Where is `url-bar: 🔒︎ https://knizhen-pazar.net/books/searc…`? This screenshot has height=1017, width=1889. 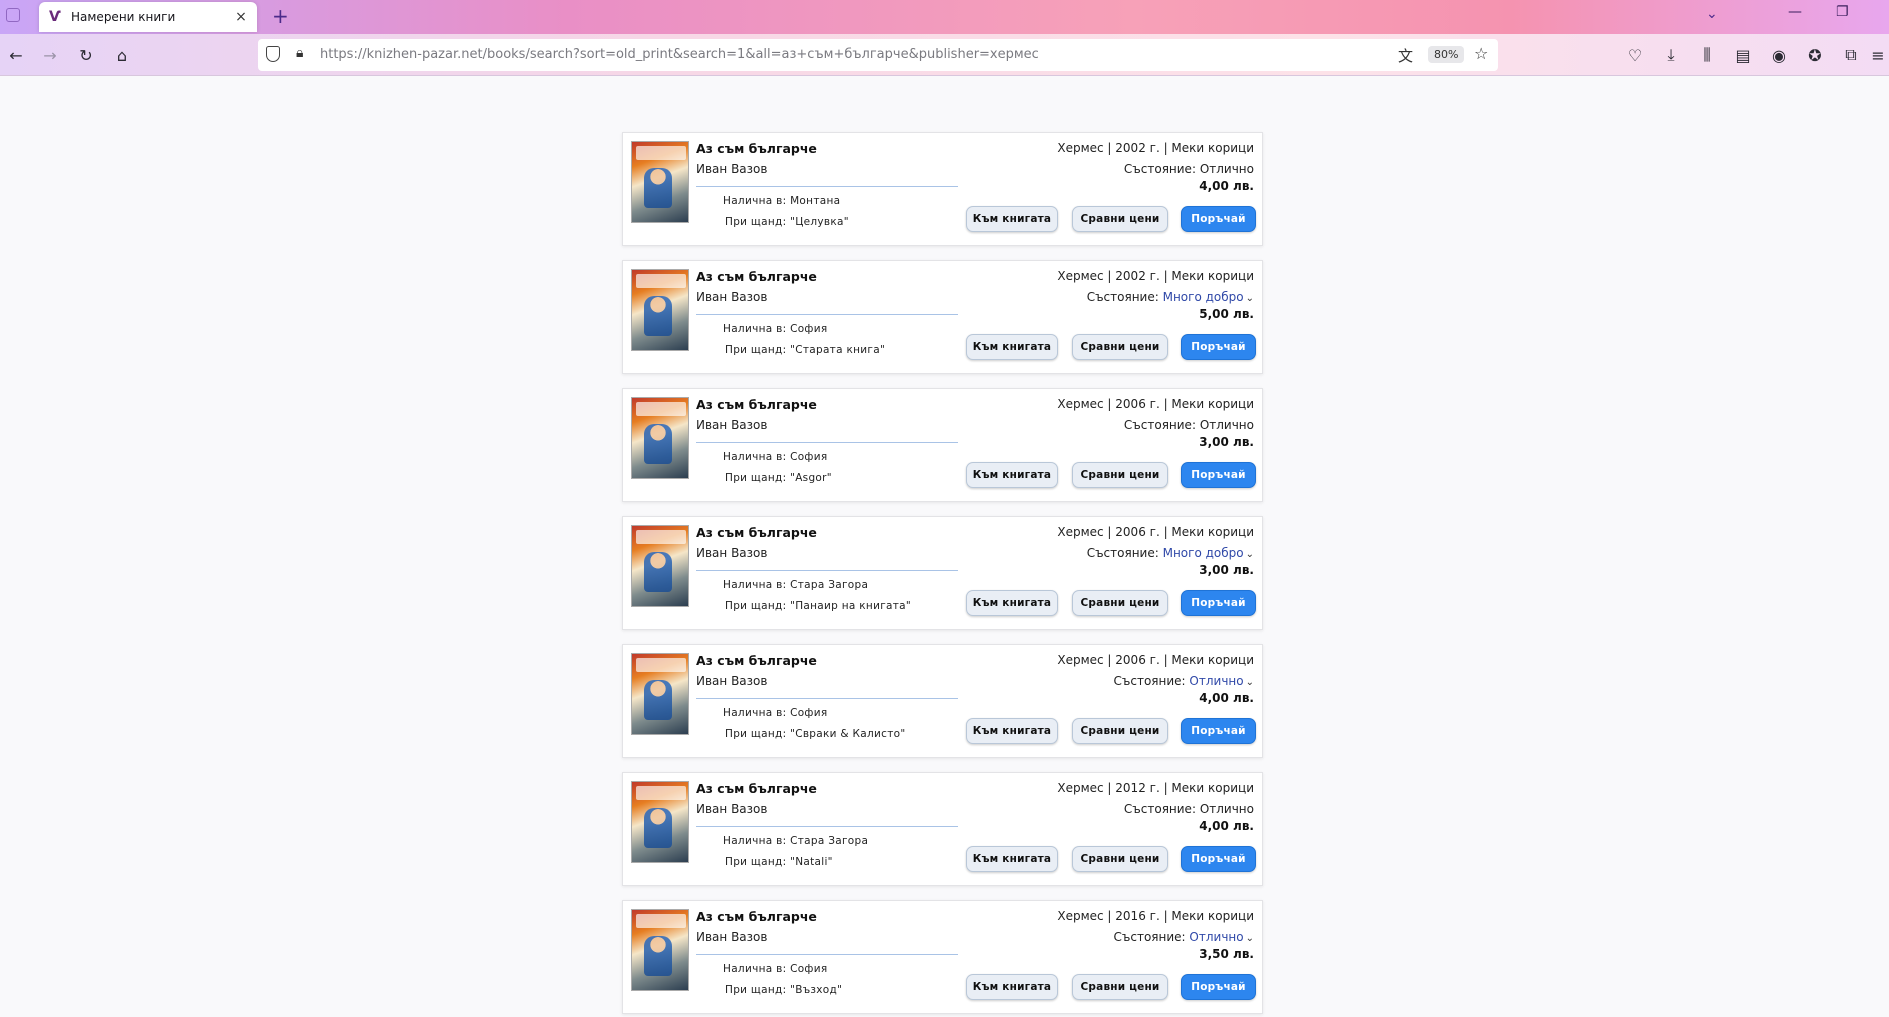
url-bar: 🔒︎ https://knizhen-pazar.net/books/searc… is located at coordinates (878, 55).